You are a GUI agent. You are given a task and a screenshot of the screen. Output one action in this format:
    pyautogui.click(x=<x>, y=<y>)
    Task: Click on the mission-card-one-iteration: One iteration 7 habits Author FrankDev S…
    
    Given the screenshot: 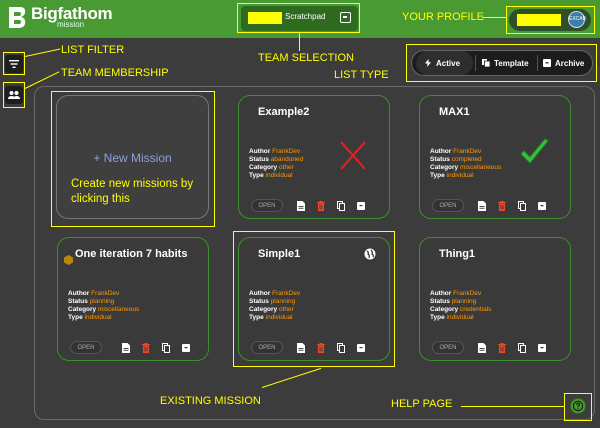 What is the action you would take?
    pyautogui.click(x=133, y=299)
    